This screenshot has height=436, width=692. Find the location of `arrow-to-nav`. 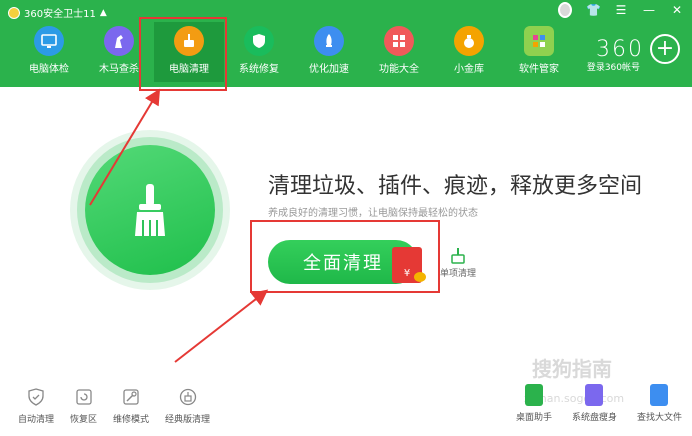

arrow-to-nav is located at coordinates (125, 147).